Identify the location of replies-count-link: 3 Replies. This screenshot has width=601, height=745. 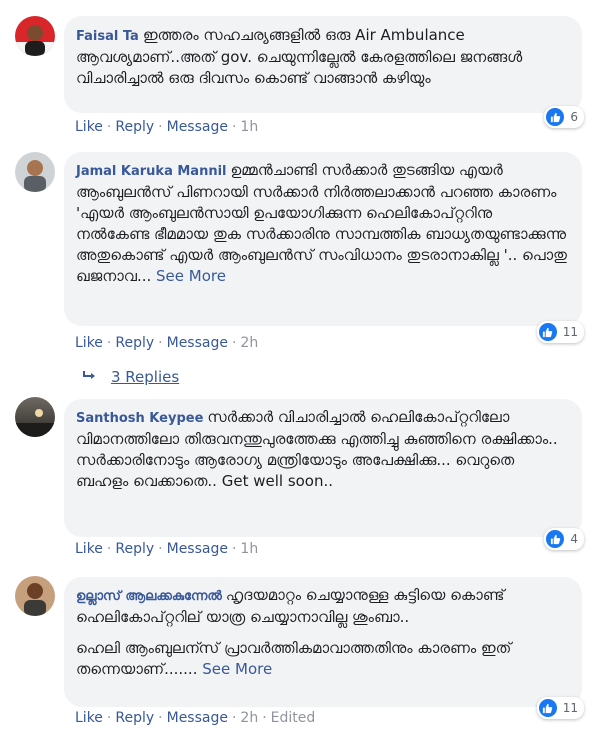
(145, 377).